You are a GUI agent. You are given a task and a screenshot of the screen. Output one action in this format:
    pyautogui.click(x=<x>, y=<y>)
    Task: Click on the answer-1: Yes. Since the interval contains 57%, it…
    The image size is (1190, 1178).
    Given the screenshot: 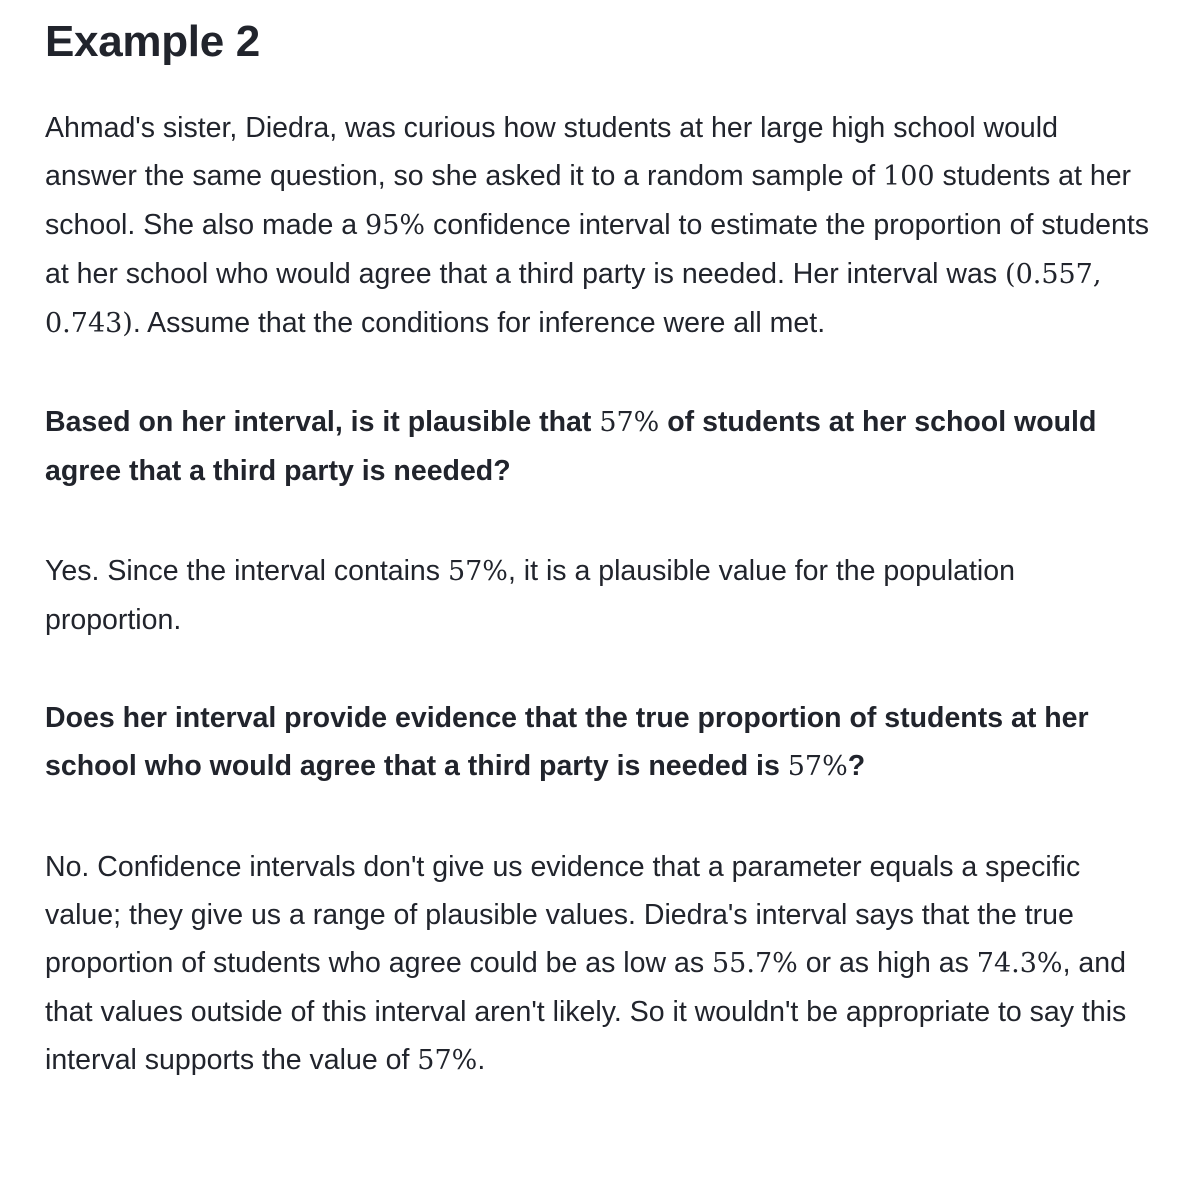 What is the action you would take?
    pyautogui.click(x=600, y=595)
    